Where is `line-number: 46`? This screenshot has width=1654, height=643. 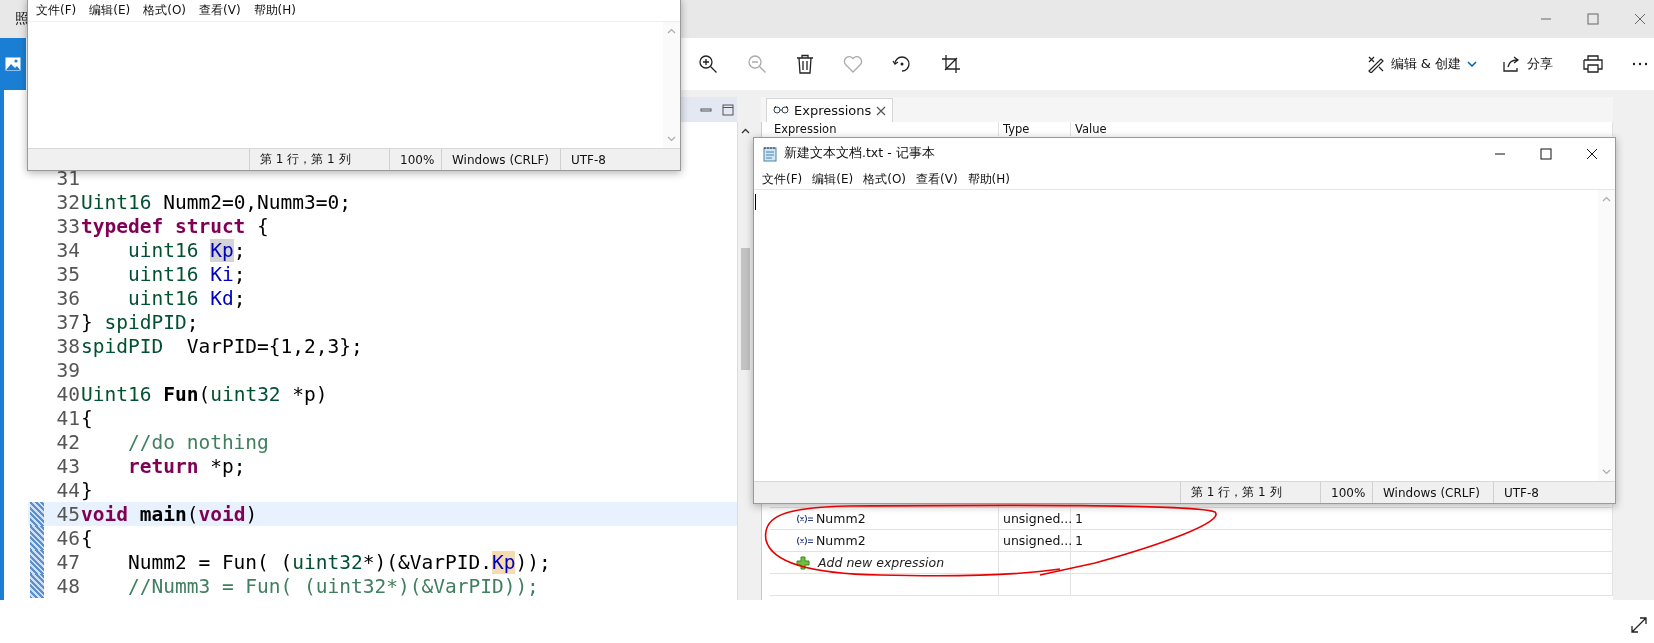
line-number: 46 is located at coordinates (67, 538).